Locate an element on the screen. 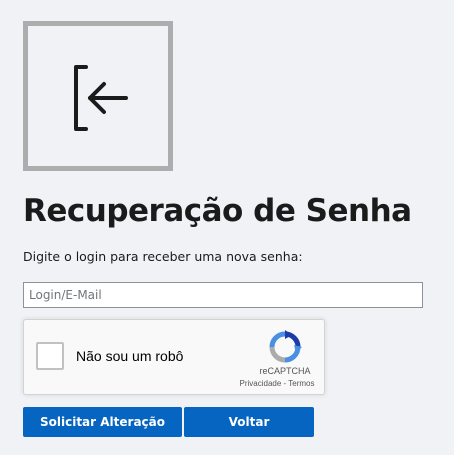  back-button: Voltar is located at coordinates (249, 422).